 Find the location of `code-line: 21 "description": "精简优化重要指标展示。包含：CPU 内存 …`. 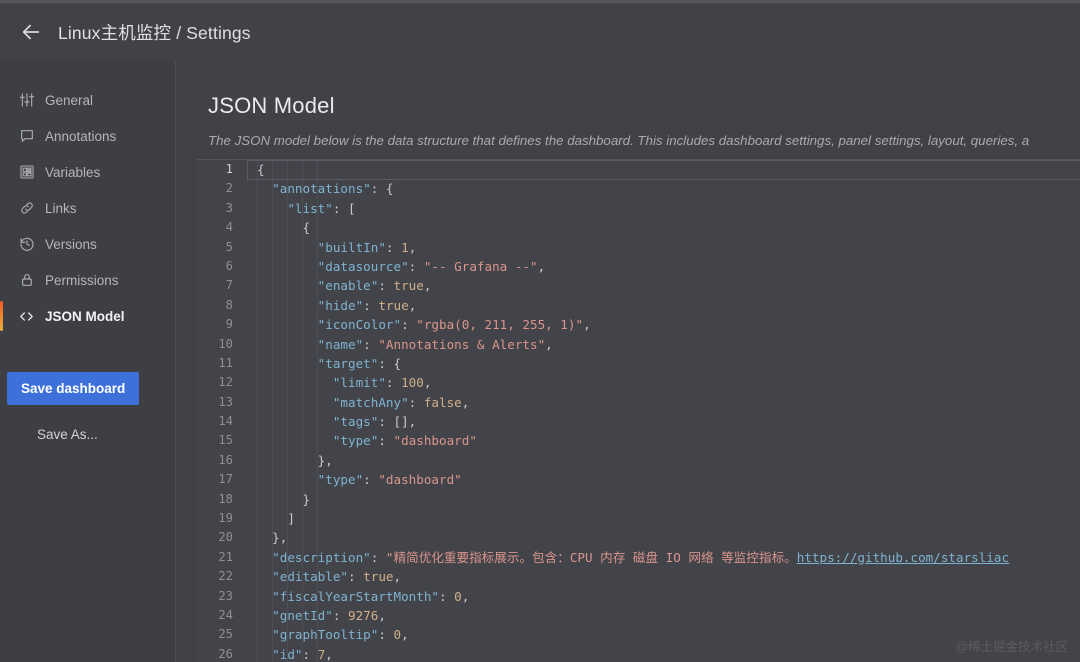

code-line: 21 "description": "精简优化重要指标展示。包含：CPU 内存 … is located at coordinates (638, 557).